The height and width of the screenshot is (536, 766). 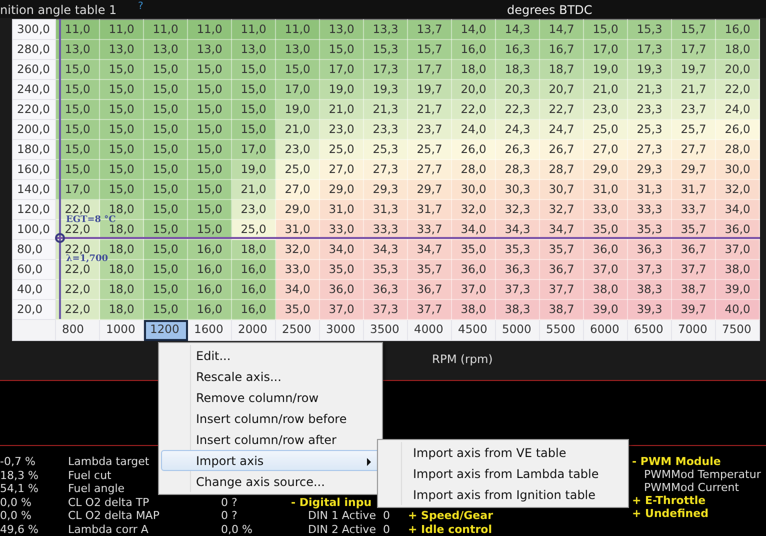 What do you see at coordinates (34, 230) in the screenshot?
I see `row-axis-cell: 100,0` at bounding box center [34, 230].